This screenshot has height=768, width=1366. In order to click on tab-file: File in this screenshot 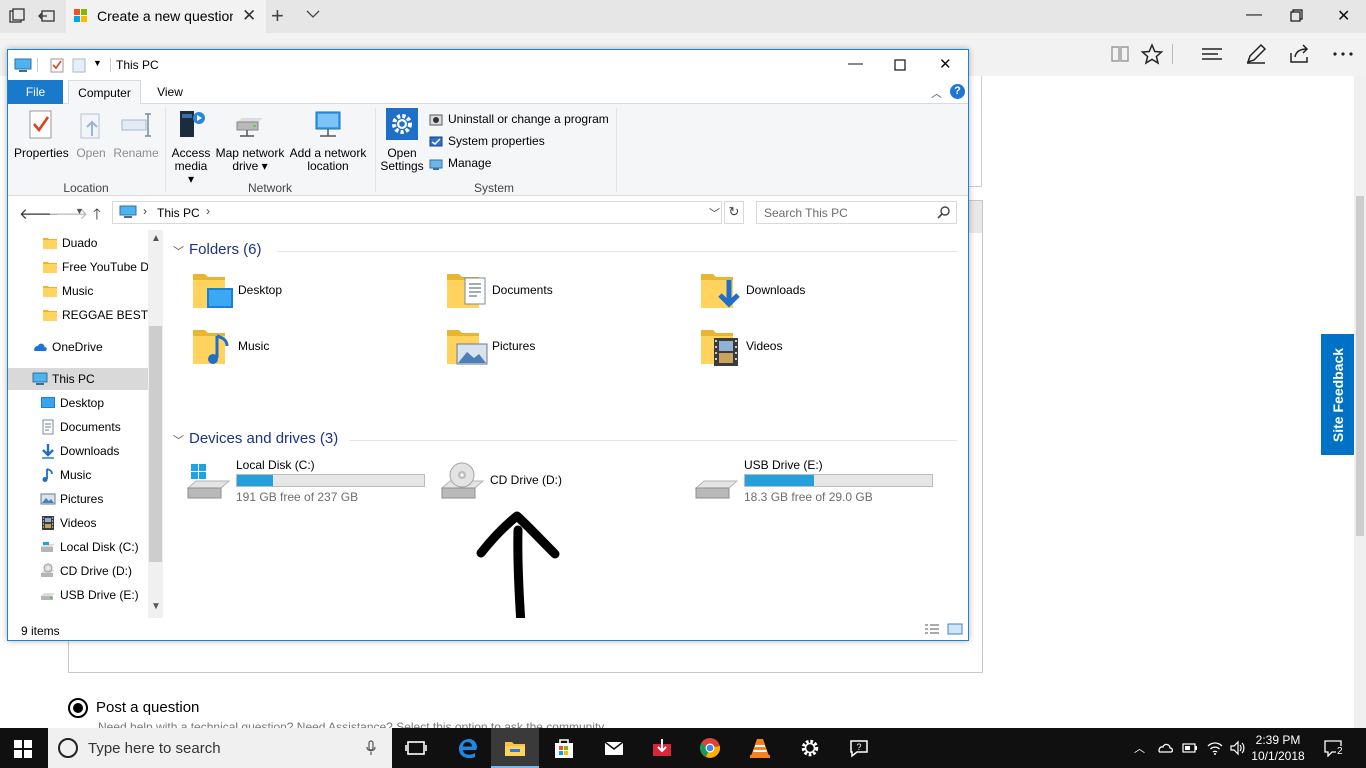, I will do `click(35, 92)`.